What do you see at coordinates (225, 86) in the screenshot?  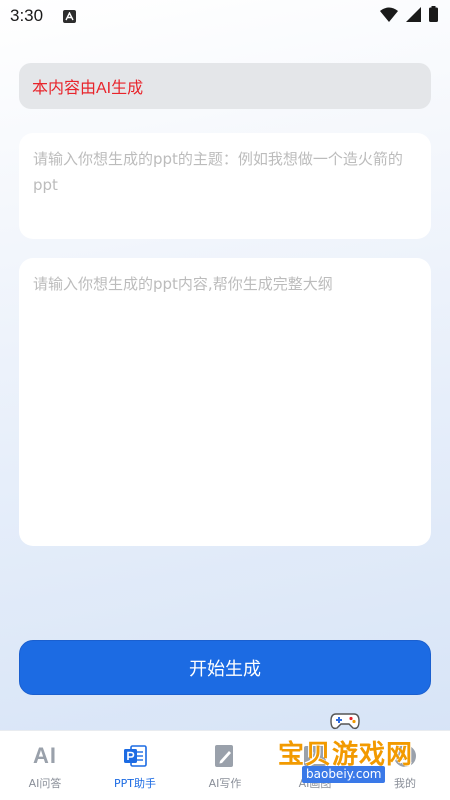 I see `ai-generated-notice: 本内容由AI生成` at bounding box center [225, 86].